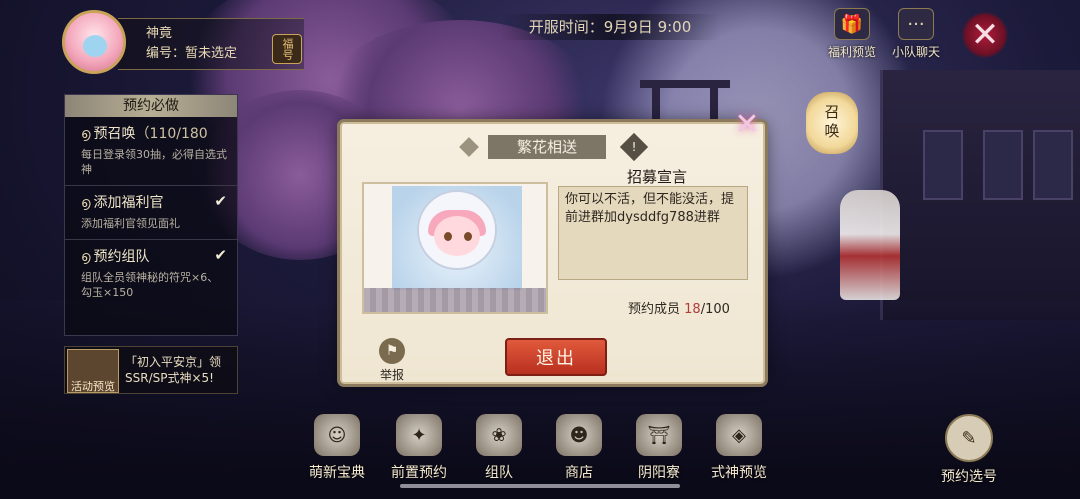  What do you see at coordinates (95, 46) in the screenshot?
I see `avatar-face` at bounding box center [95, 46].